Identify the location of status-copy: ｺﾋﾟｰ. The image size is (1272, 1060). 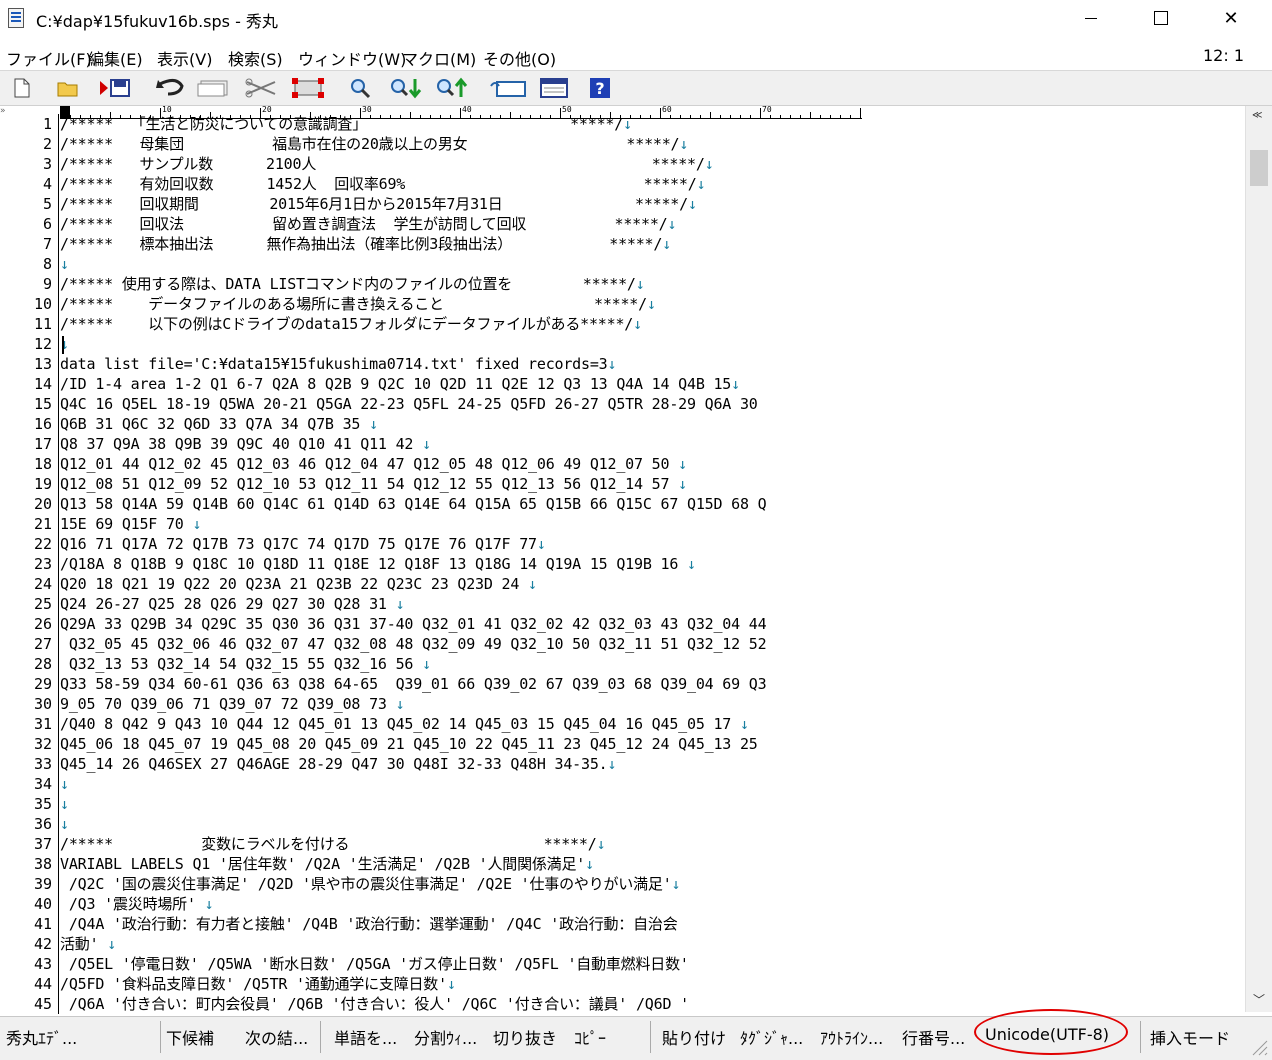
(590, 1037).